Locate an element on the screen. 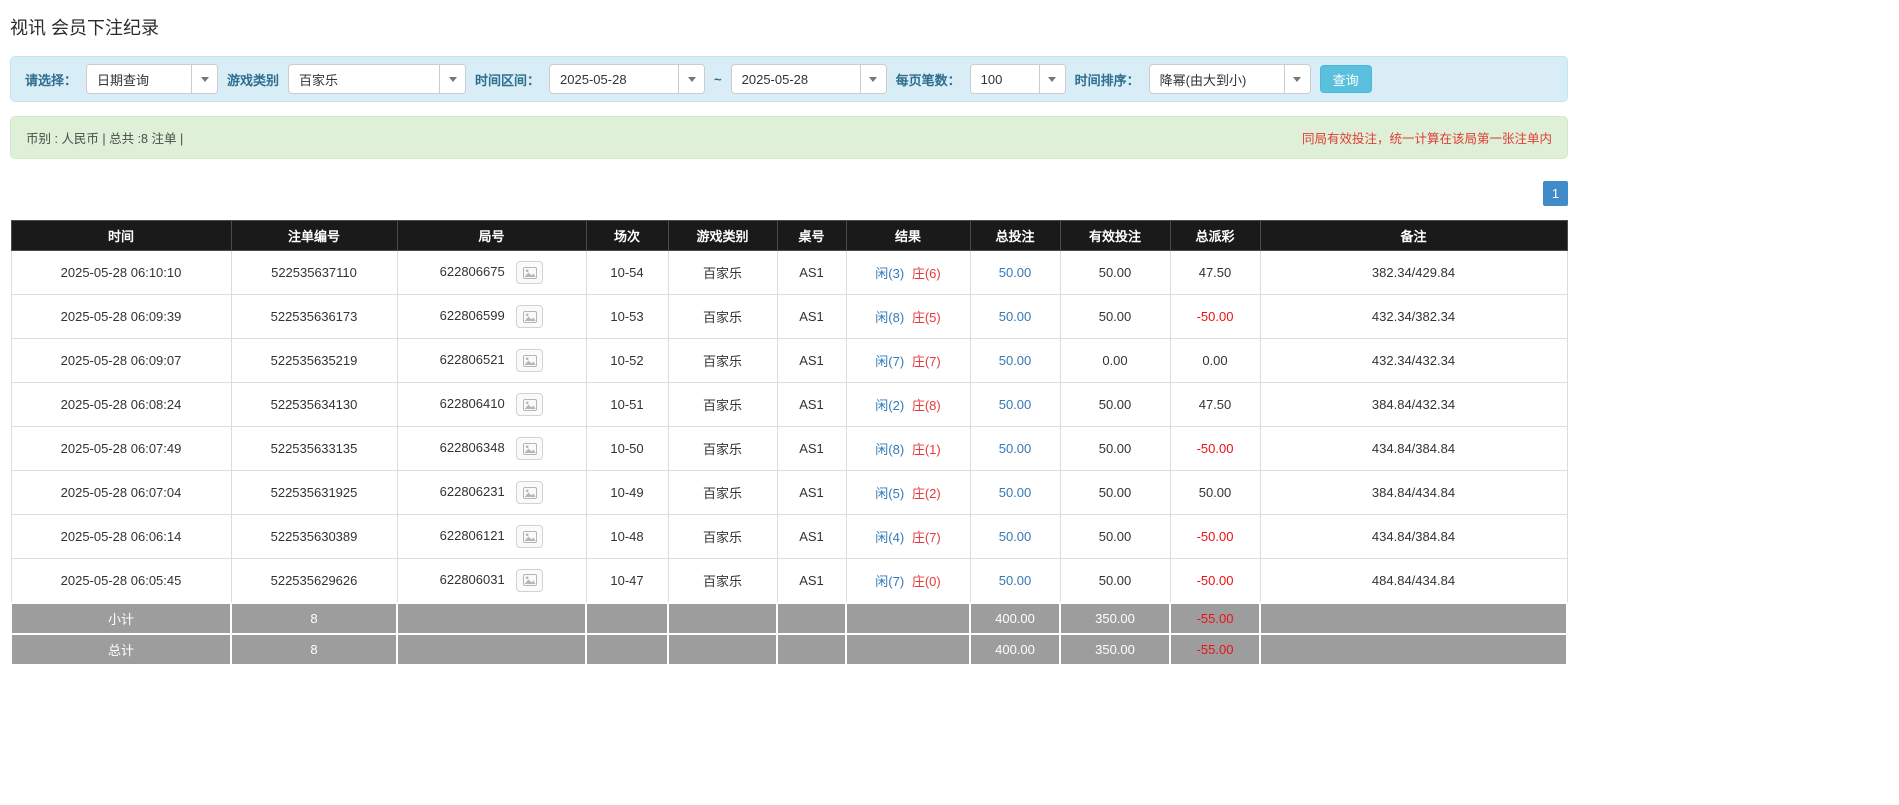  search-button: 查询 is located at coordinates (1345, 79).